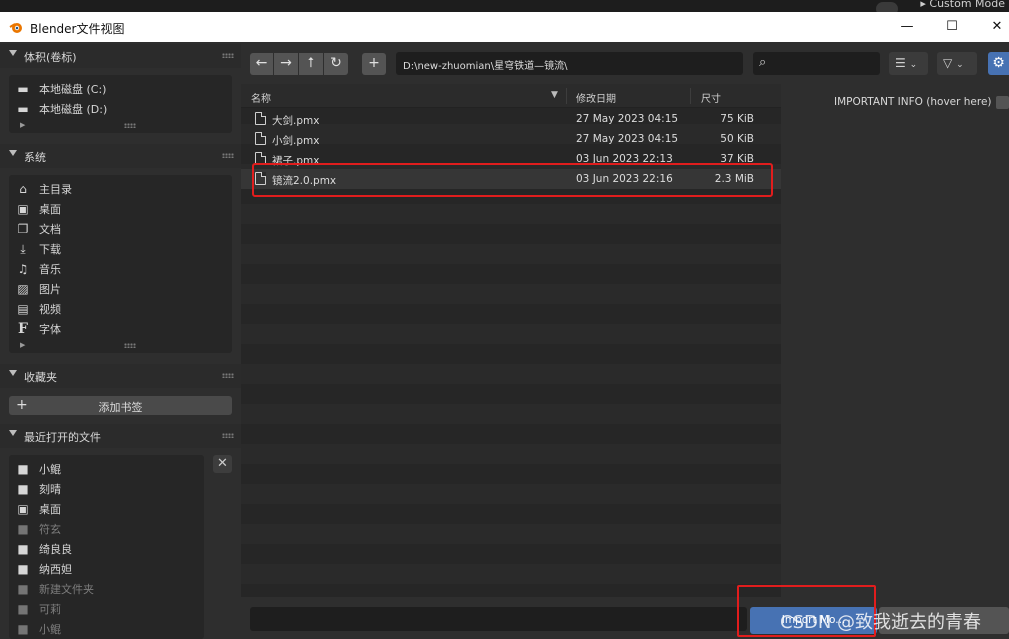  I want to click on filter-icon: ▽, so click(948, 63).